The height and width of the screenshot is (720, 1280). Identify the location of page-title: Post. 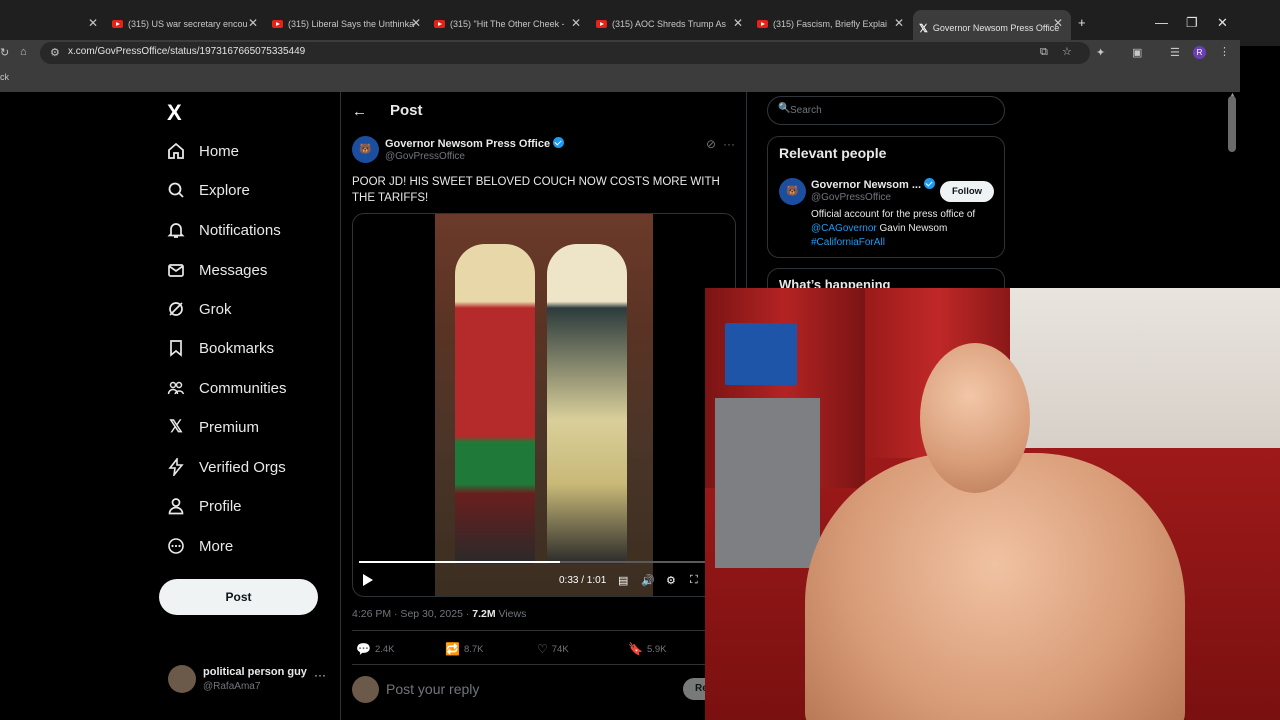
(406, 110).